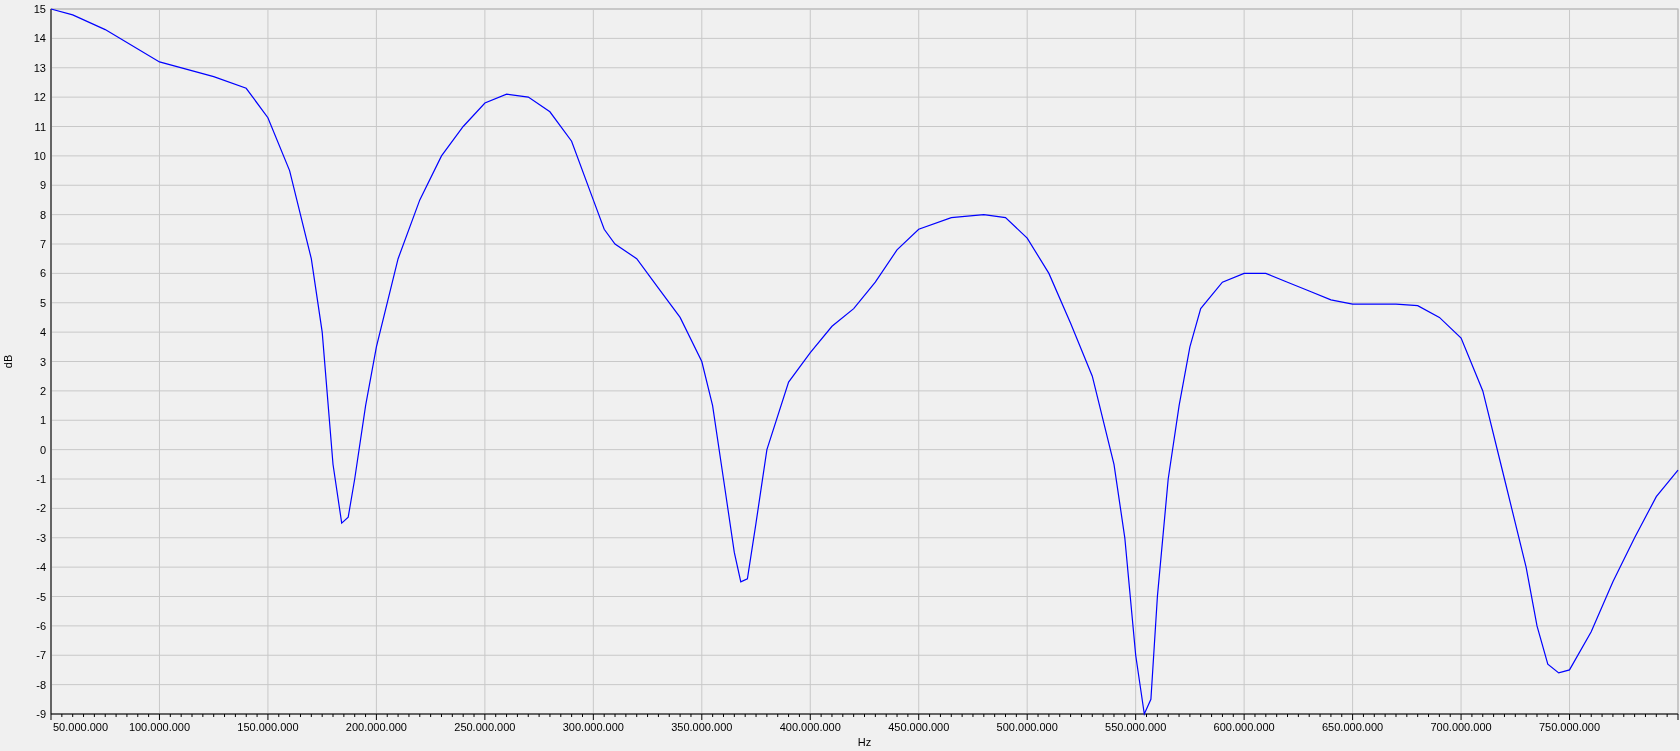  I want to click on y-tick-label: 0, so click(42, 449).